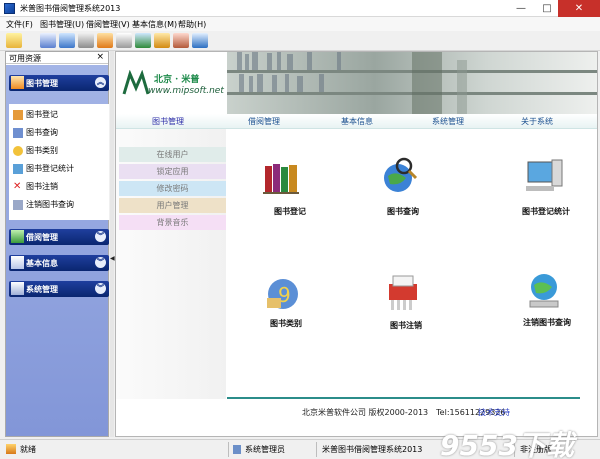 The width and height of the screenshot is (600, 459). What do you see at coordinates (401, 174) in the screenshot?
I see `globe-search-icon` at bounding box center [401, 174].